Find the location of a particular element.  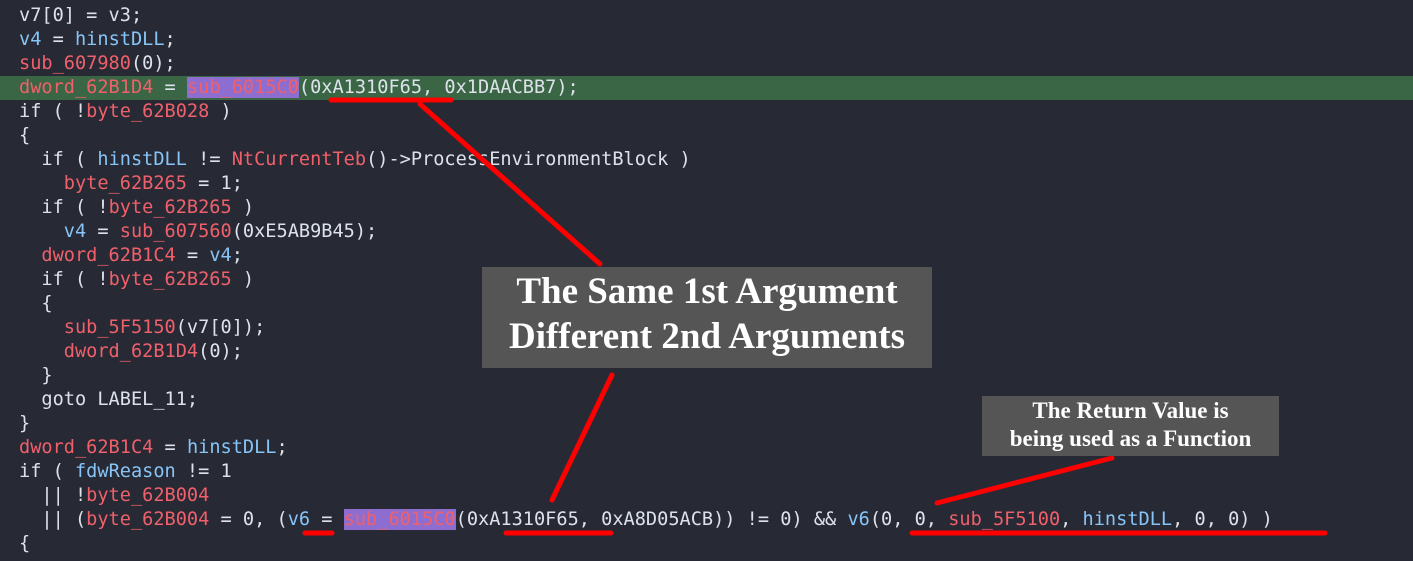

callout-line-2: Different 2nd Arguments is located at coordinates (706, 336).